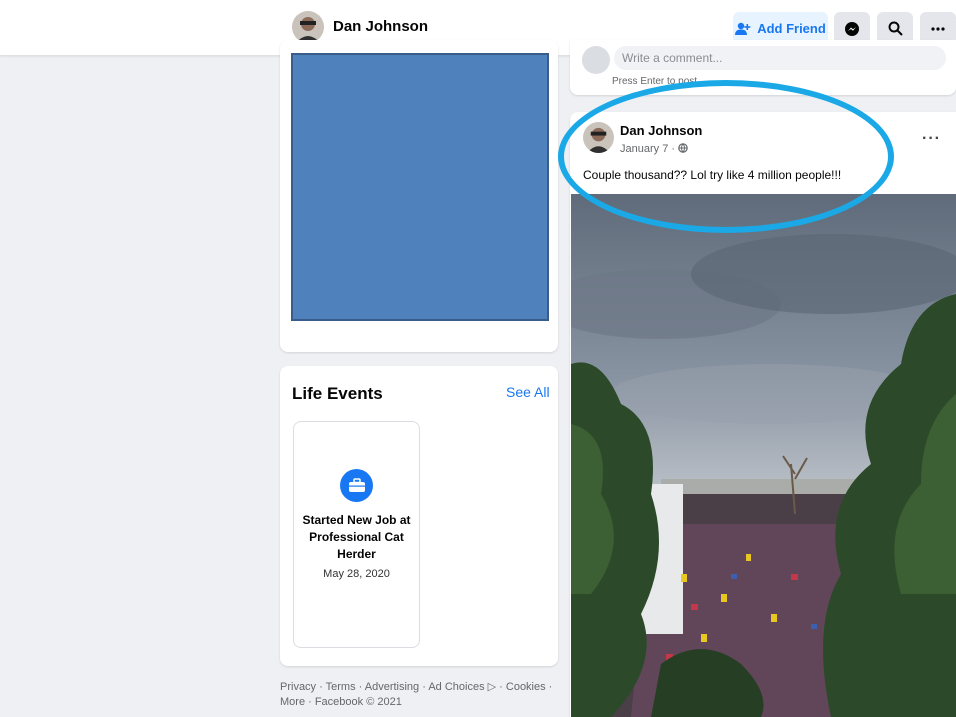 The image size is (956, 717). I want to click on highlight-circle, so click(726, 156).